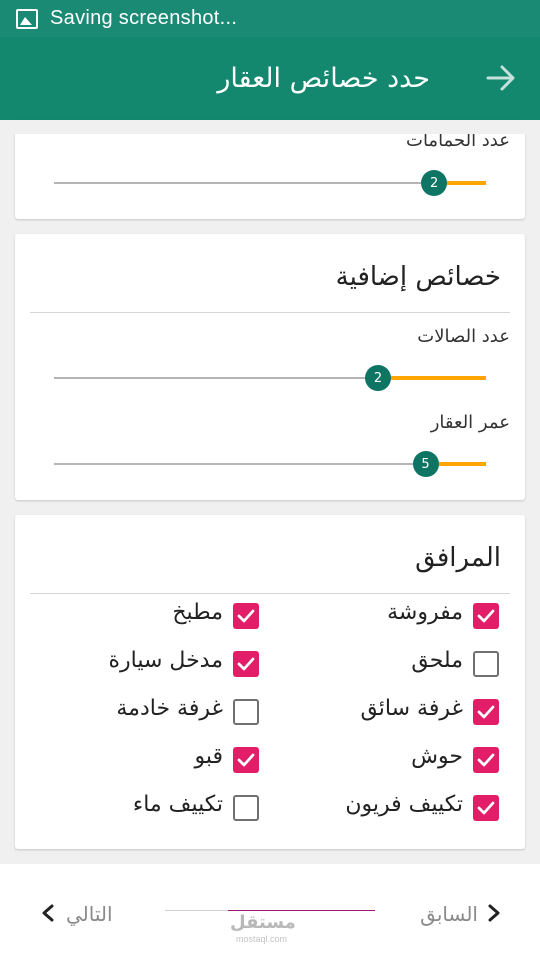 The image size is (540, 960). What do you see at coordinates (463, 336) in the screenshot?
I see `halls-label: عدد الصالات` at bounding box center [463, 336].